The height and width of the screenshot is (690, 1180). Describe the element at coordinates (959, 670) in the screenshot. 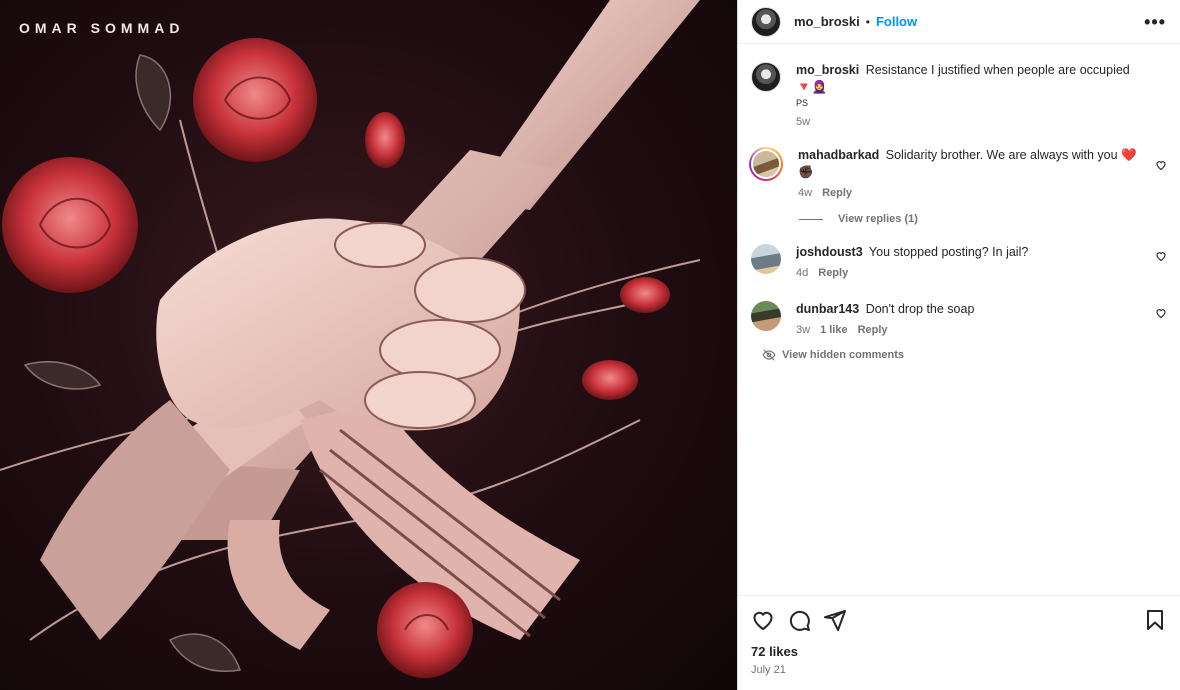

I see `post-date: July 21` at that location.